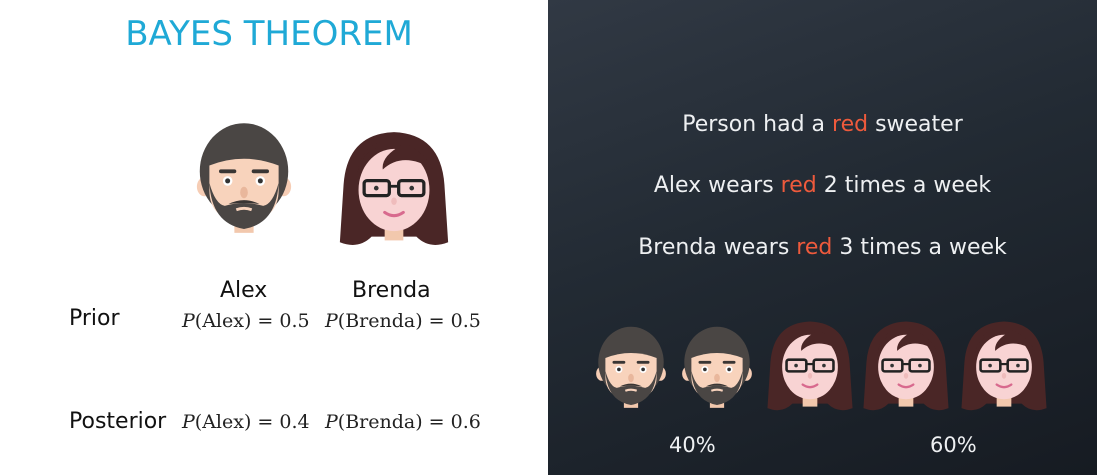 Image resolution: width=1097 pixels, height=475 pixels. I want to click on posterior-alex-formula: P(Alex) = 0.4, so click(246, 422).